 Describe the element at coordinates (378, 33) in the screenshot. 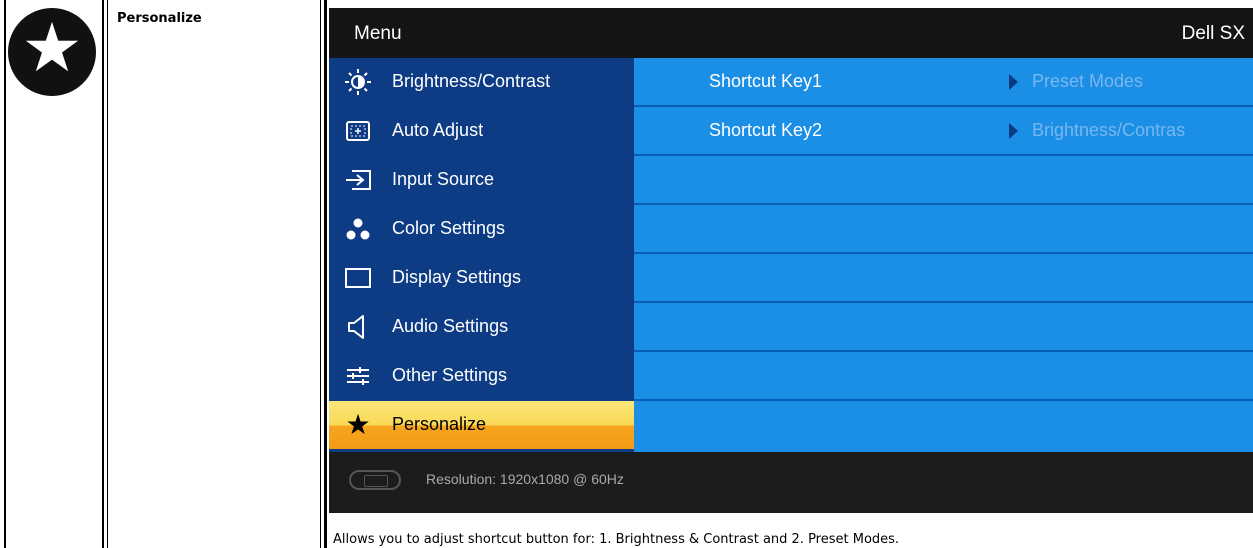

I see `osd-title: Menu` at that location.